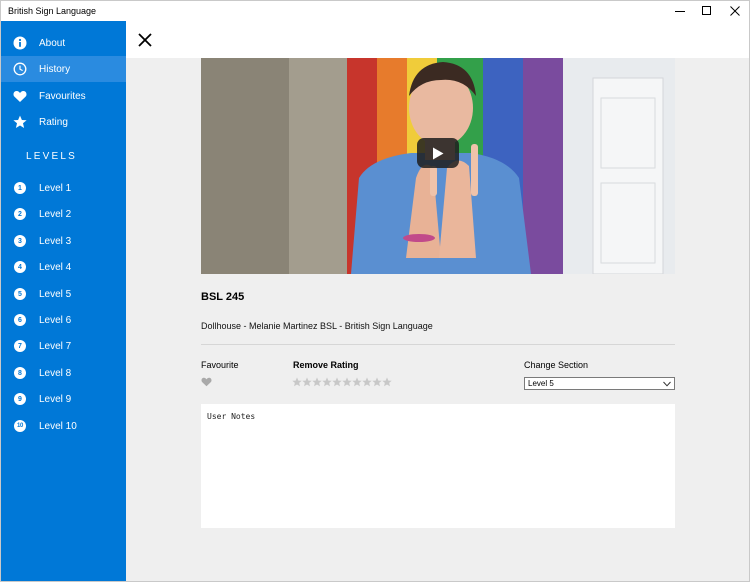  I want to click on sidebar-item-level-6: 6 Level 6, so click(63, 320).